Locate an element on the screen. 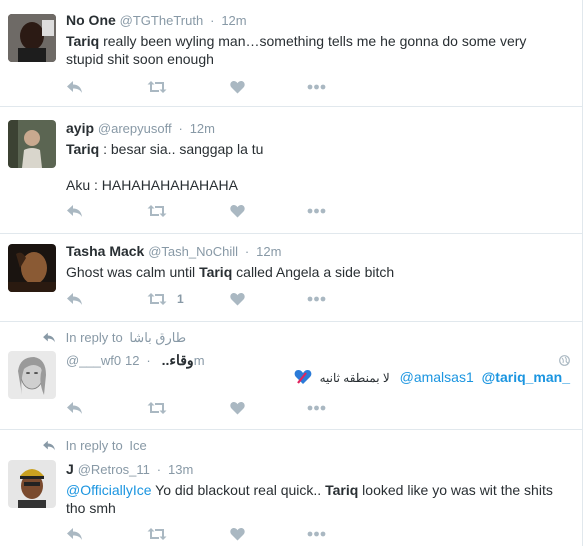  text-part: looked like yo was wit the shits is located at coordinates (455, 490).